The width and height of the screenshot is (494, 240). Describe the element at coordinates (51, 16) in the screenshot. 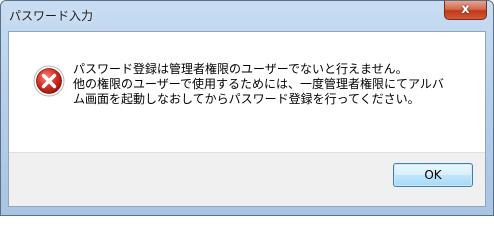

I see `window-title: パスワード入力` at that location.